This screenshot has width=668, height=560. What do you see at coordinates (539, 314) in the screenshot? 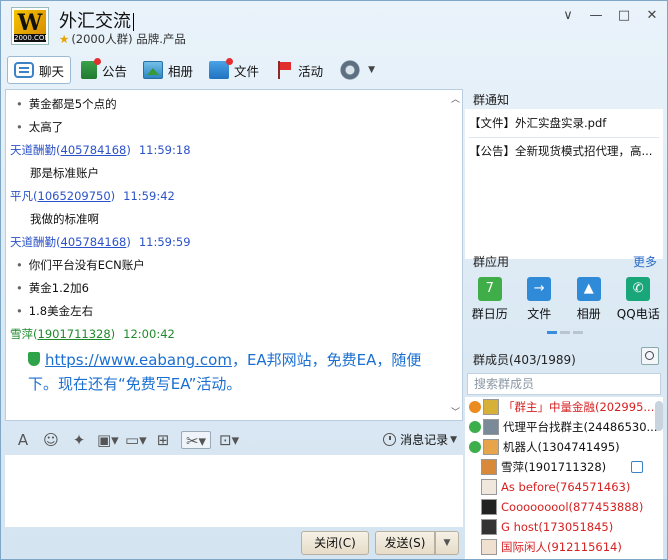
I see `app-label: 文件` at bounding box center [539, 314].